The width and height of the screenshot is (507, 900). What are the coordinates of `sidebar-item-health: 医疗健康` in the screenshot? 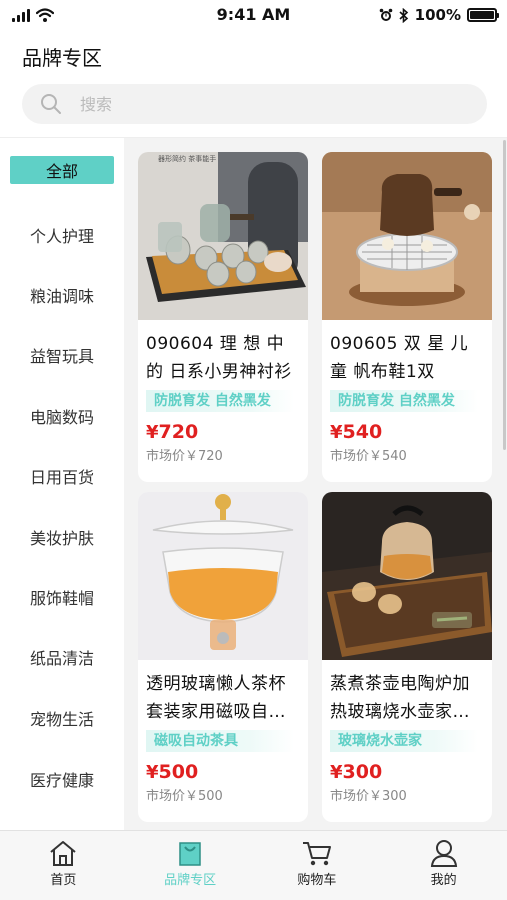 It's located at (62, 779).